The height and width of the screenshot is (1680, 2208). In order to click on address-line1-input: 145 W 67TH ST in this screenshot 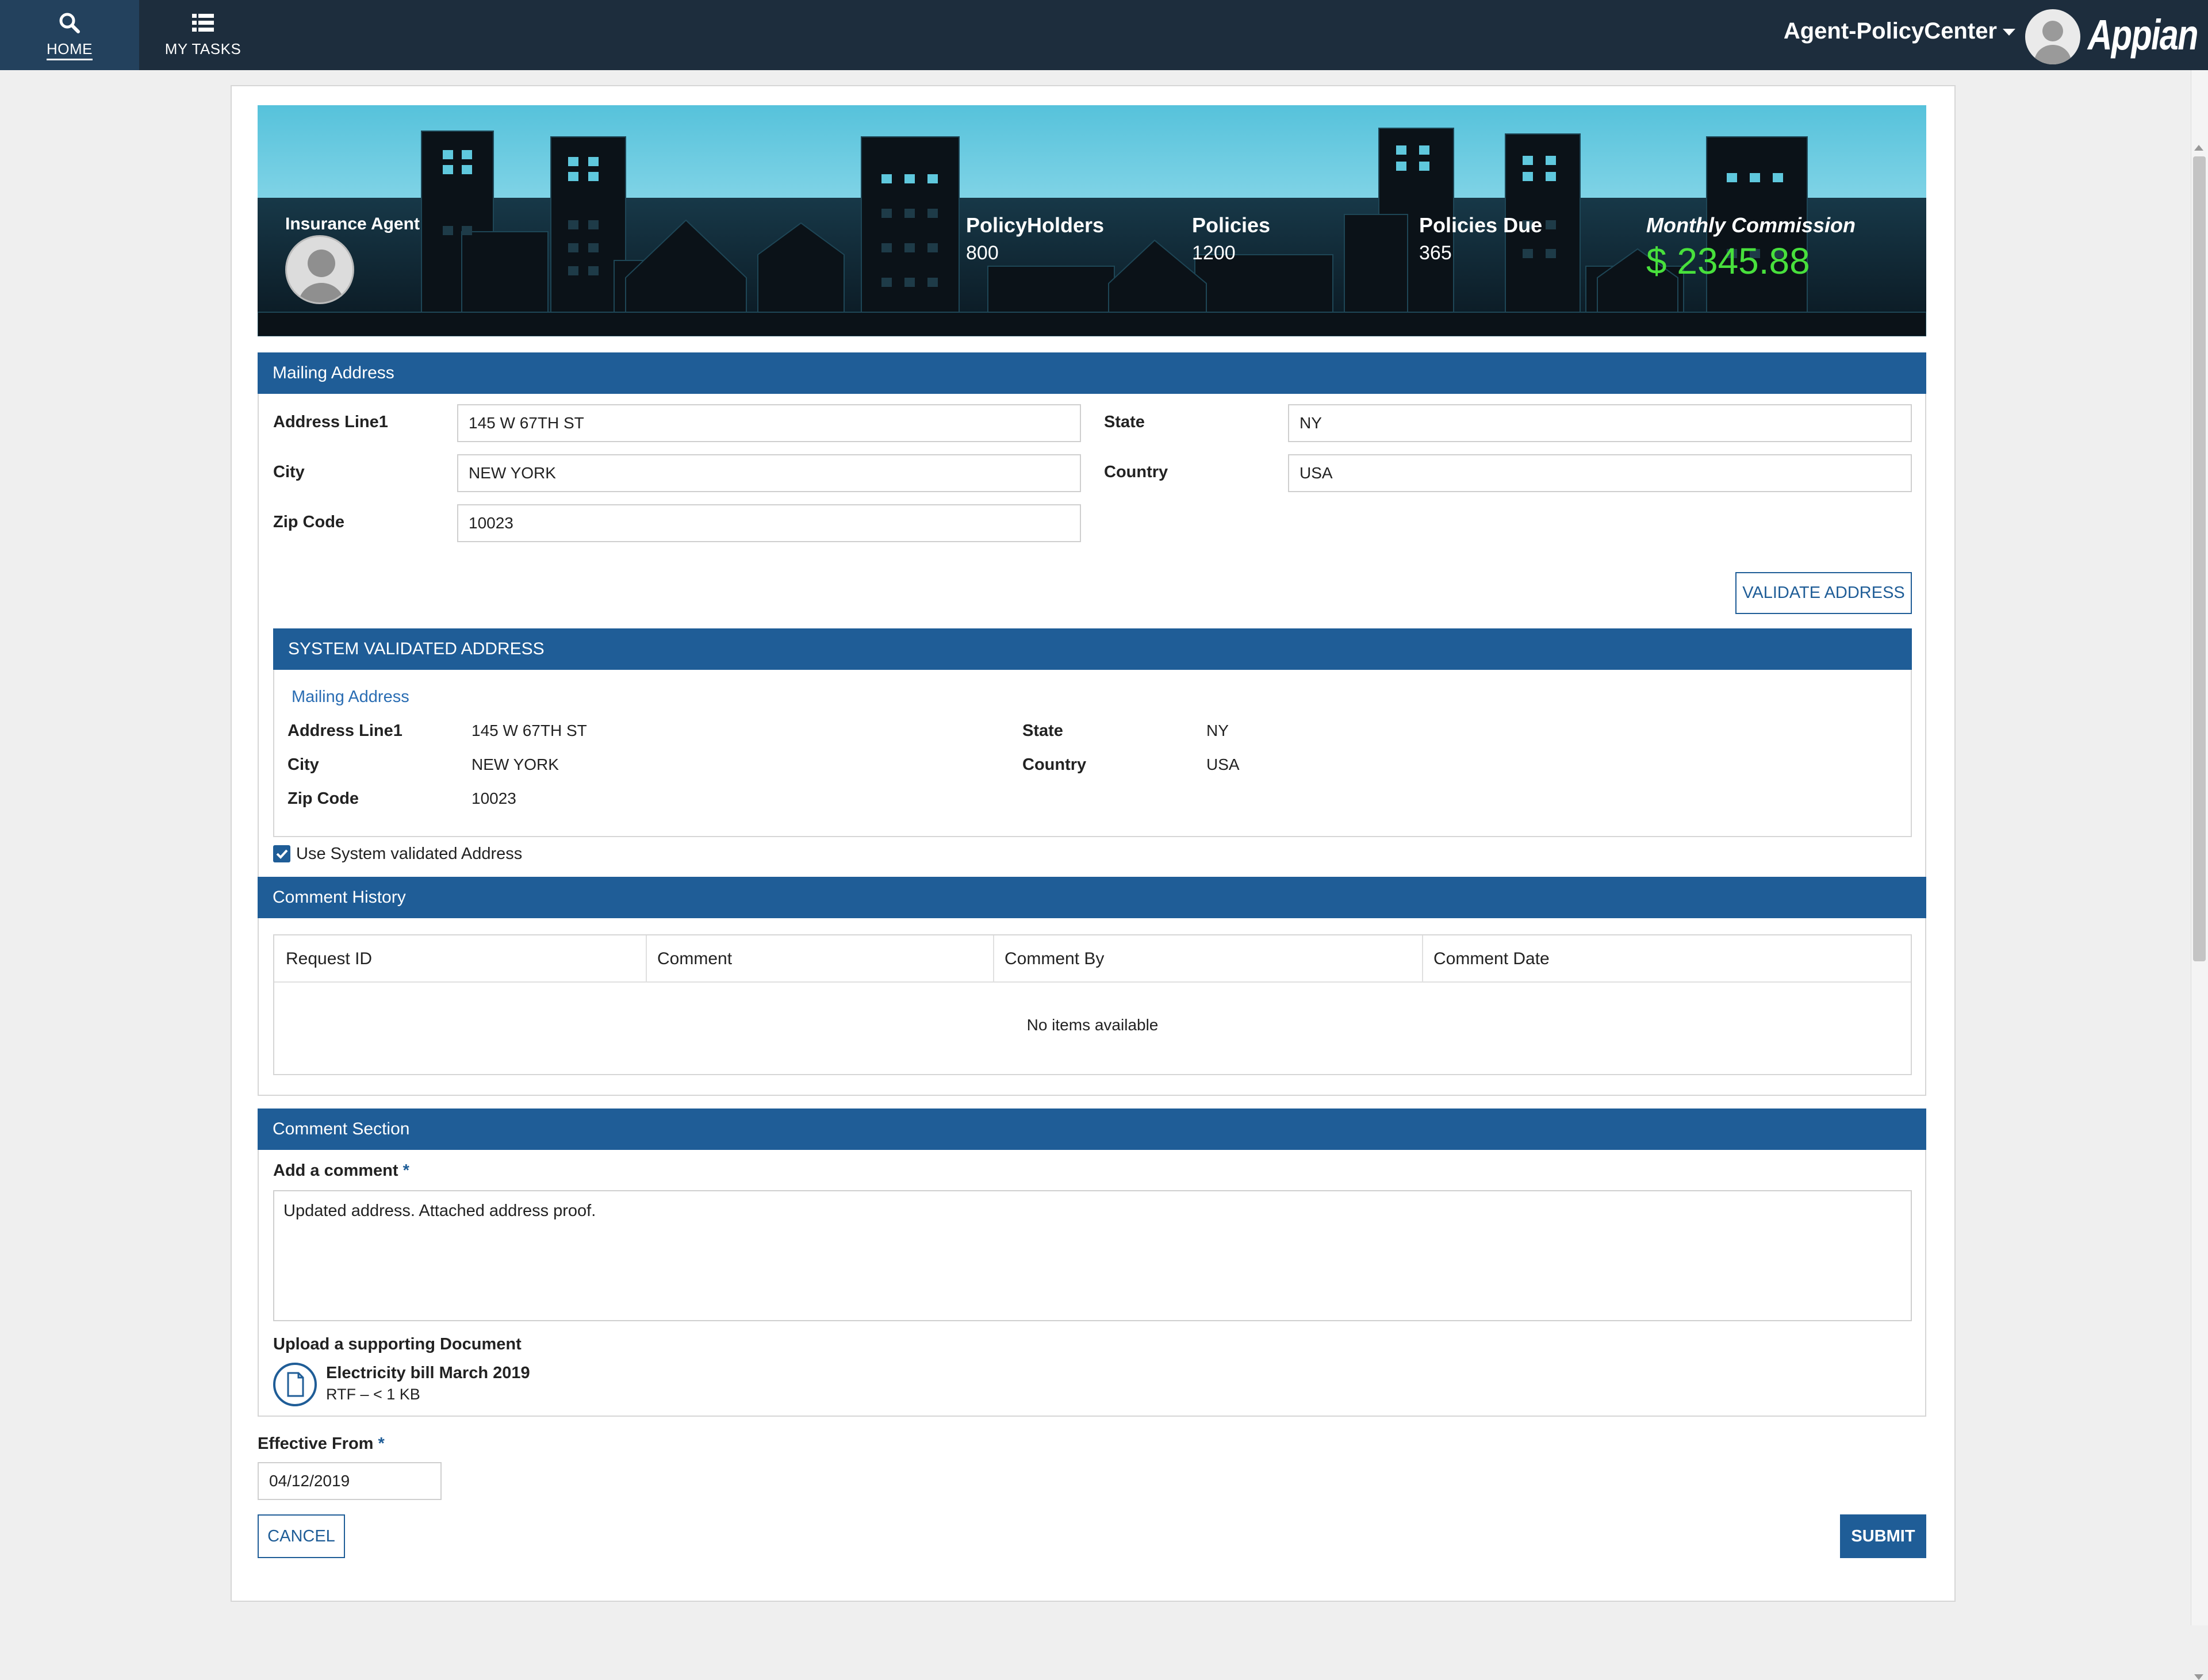, I will do `click(769, 423)`.